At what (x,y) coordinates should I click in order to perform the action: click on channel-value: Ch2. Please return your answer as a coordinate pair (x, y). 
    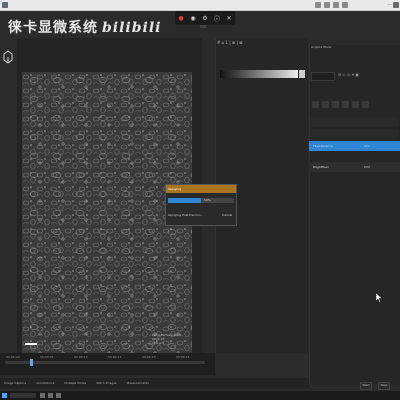
    Looking at the image, I should click on (367, 167).